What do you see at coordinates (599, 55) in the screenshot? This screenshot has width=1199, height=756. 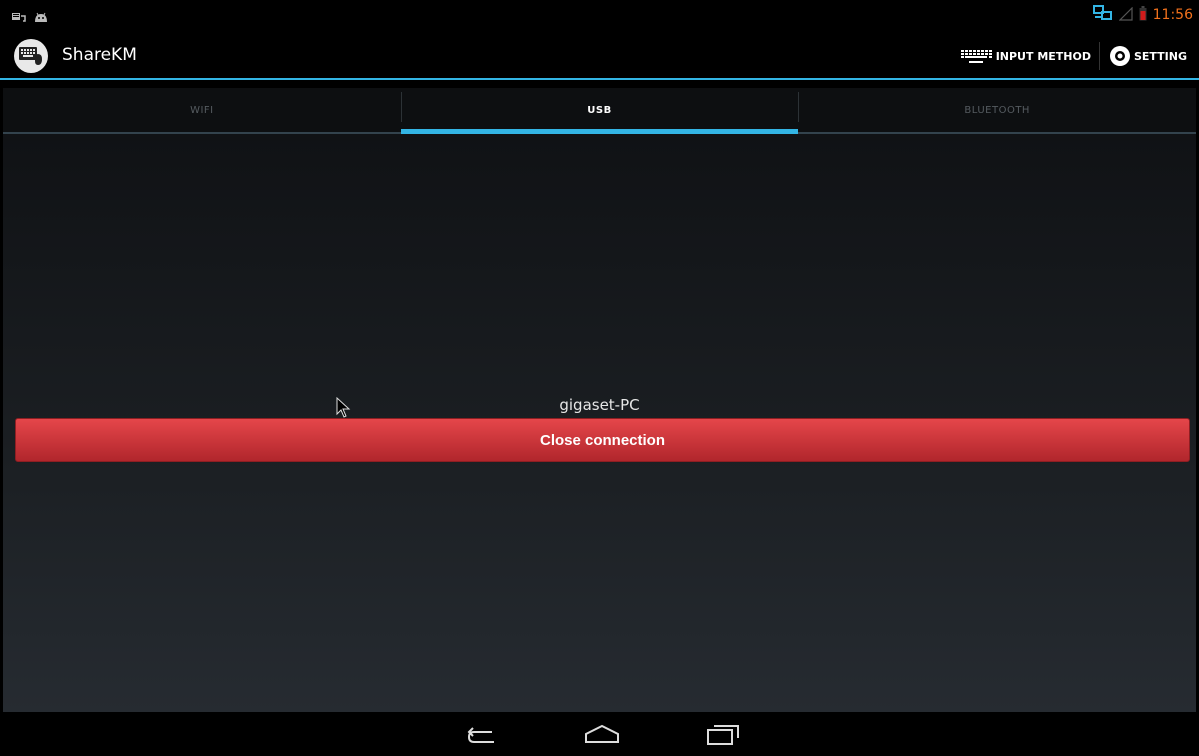 I see `action-bar: ShareKM INPUT METHOD SETTING` at bounding box center [599, 55].